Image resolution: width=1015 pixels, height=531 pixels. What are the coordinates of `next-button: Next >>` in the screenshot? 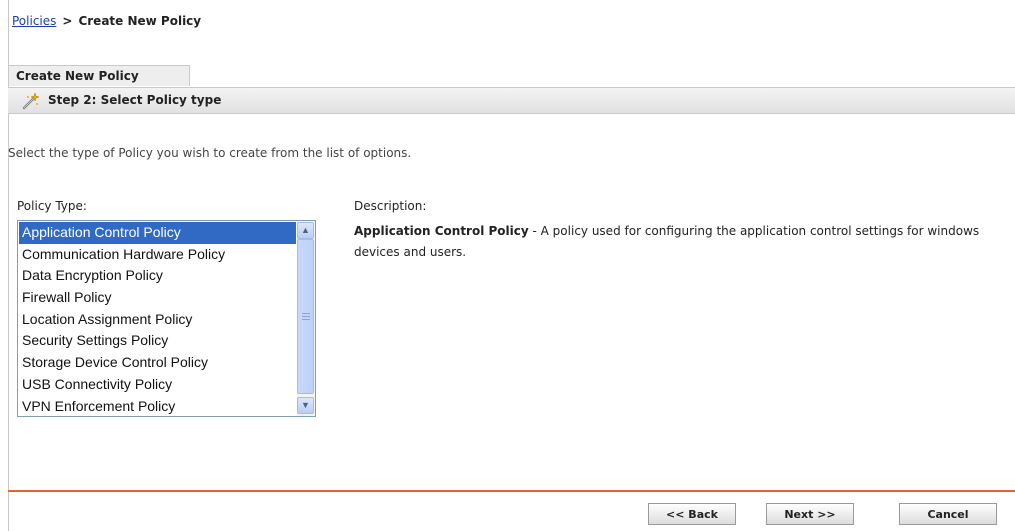 It's located at (810, 514).